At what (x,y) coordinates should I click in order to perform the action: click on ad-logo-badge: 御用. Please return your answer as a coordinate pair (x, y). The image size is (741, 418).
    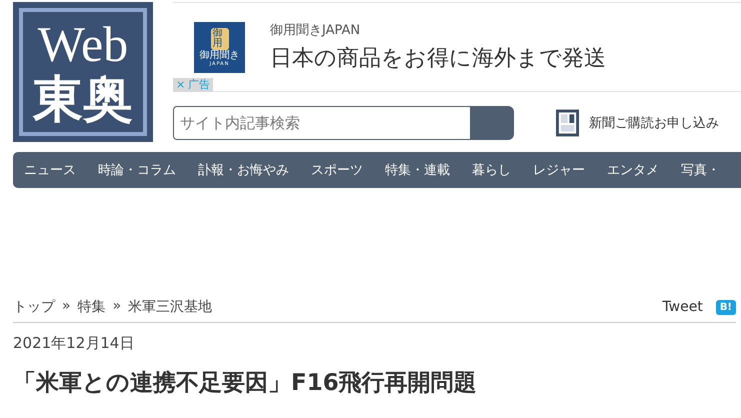
    Looking at the image, I should click on (219, 39).